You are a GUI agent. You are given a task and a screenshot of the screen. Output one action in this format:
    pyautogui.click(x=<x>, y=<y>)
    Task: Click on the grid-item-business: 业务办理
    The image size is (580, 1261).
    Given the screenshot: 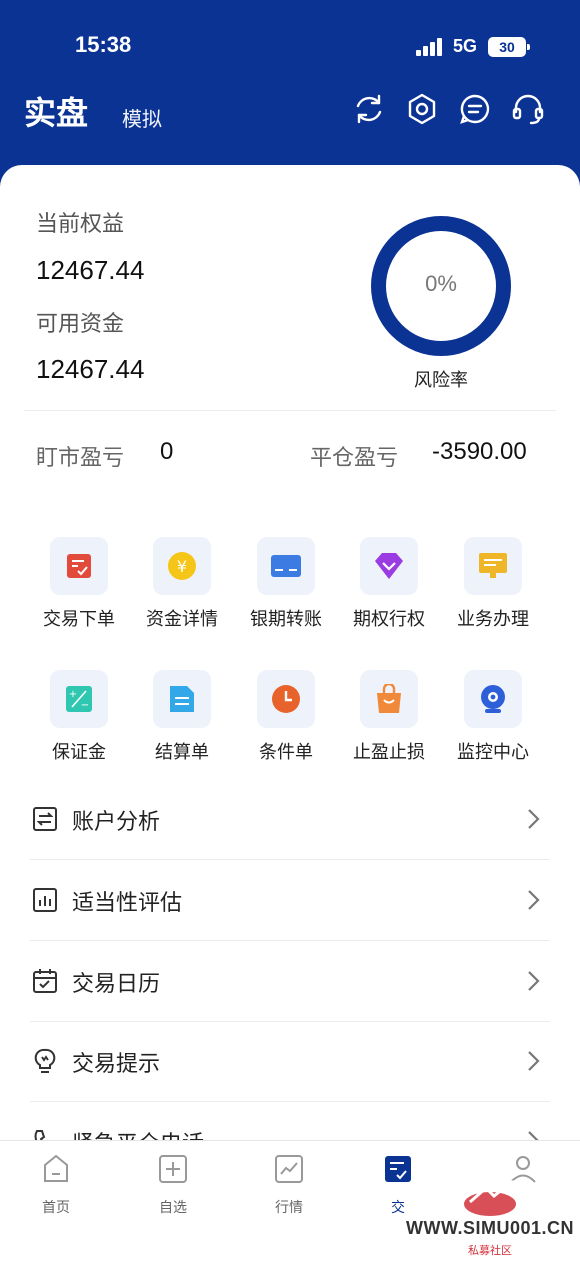 What is the action you would take?
    pyautogui.click(x=493, y=584)
    